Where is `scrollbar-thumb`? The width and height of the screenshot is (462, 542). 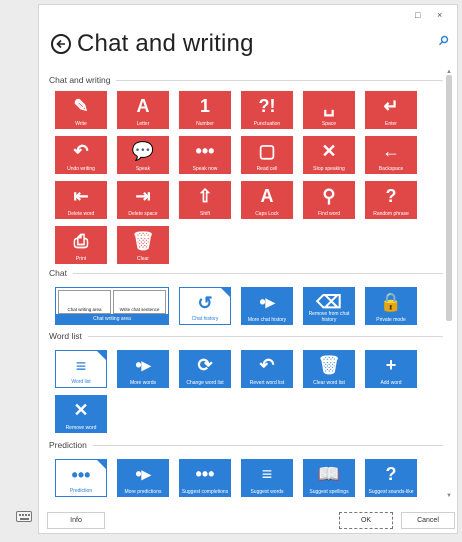
scrollbar-thumb is located at coordinates (449, 198).